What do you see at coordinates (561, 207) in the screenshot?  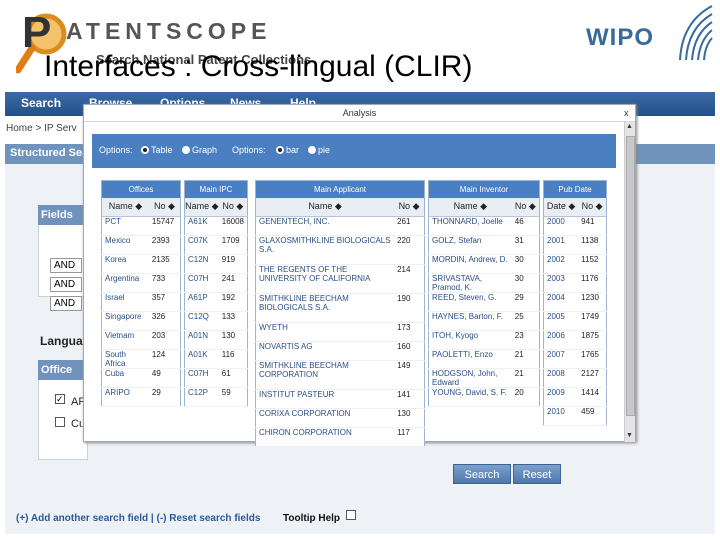 I see `pubdate-header-name: Date ◆` at bounding box center [561, 207].